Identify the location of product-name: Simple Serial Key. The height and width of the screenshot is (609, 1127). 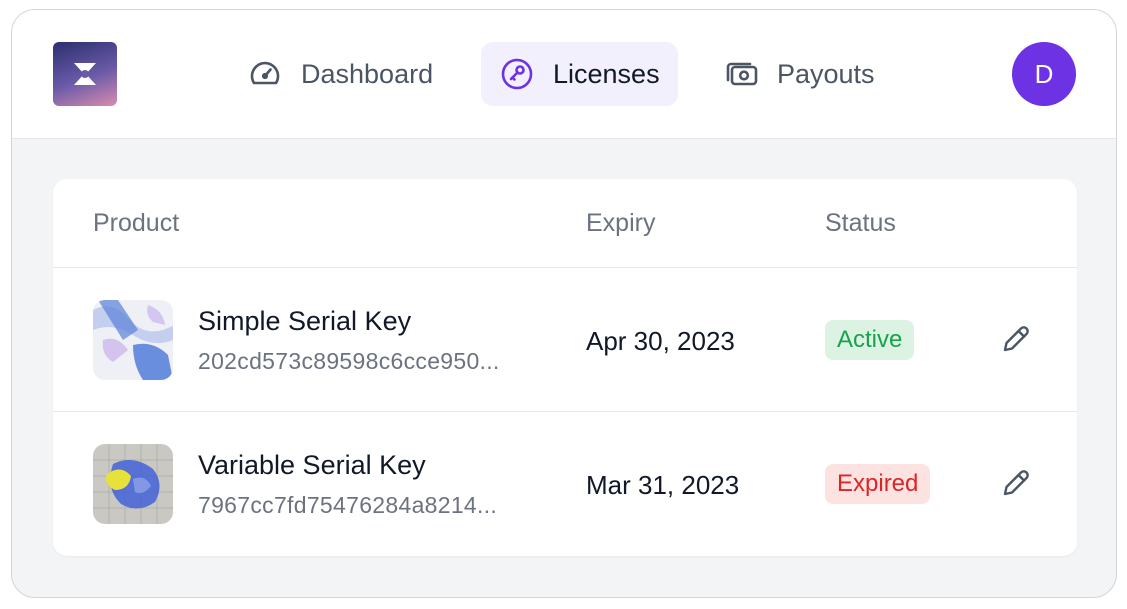
(305, 321).